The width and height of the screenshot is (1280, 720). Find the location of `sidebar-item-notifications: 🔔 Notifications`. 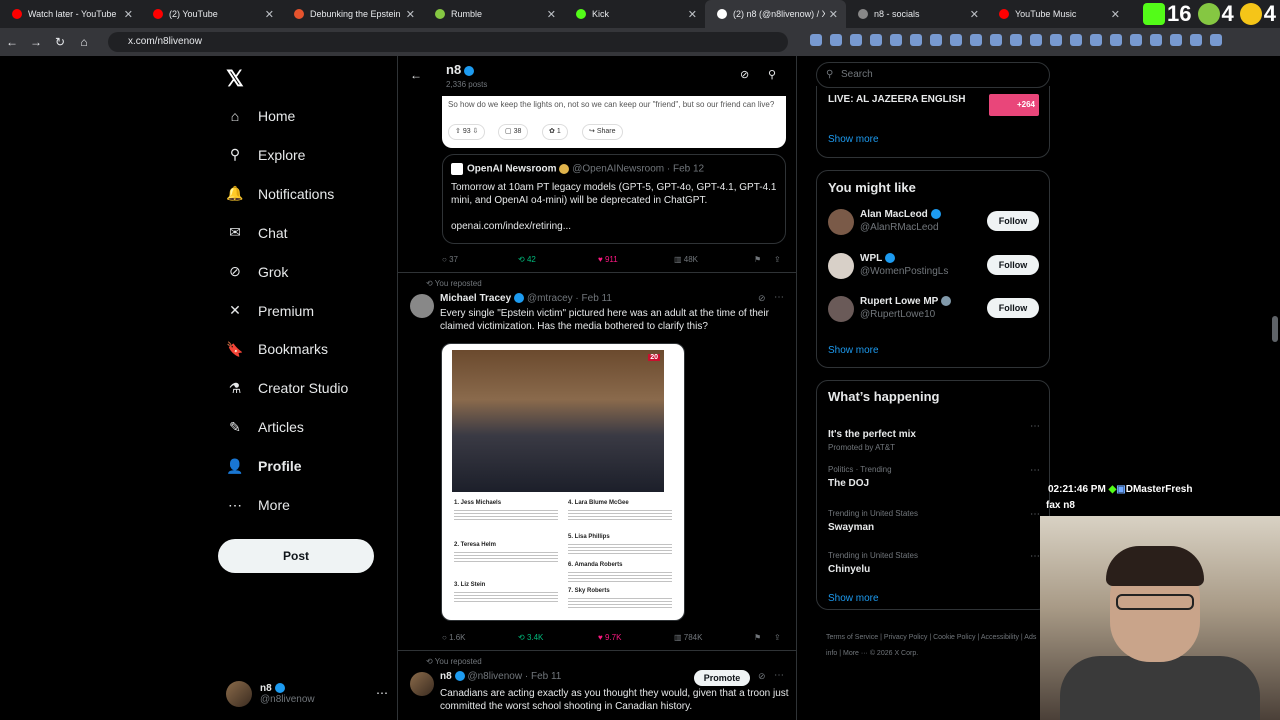

sidebar-item-notifications: 🔔 Notifications is located at coordinates (316, 194).